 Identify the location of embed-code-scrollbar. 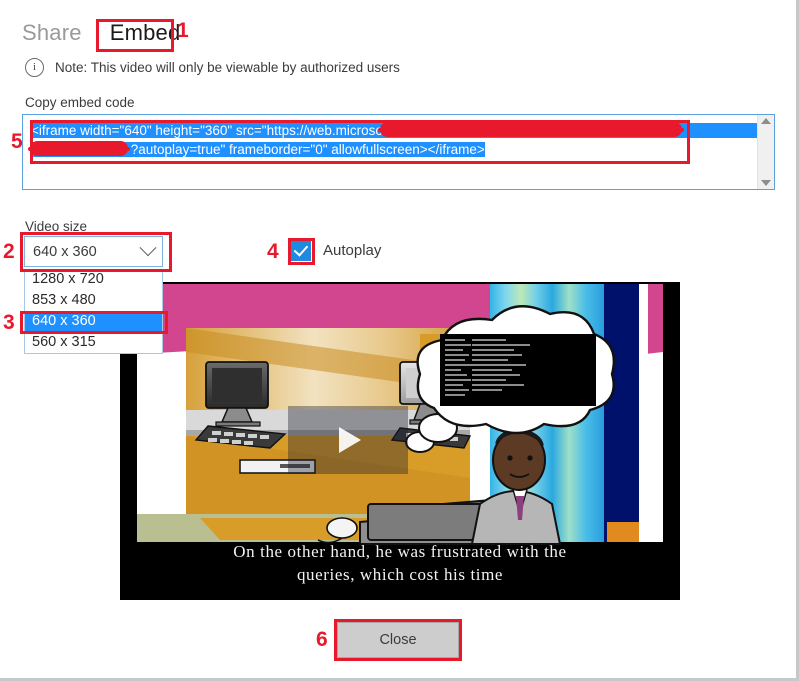
(765, 152).